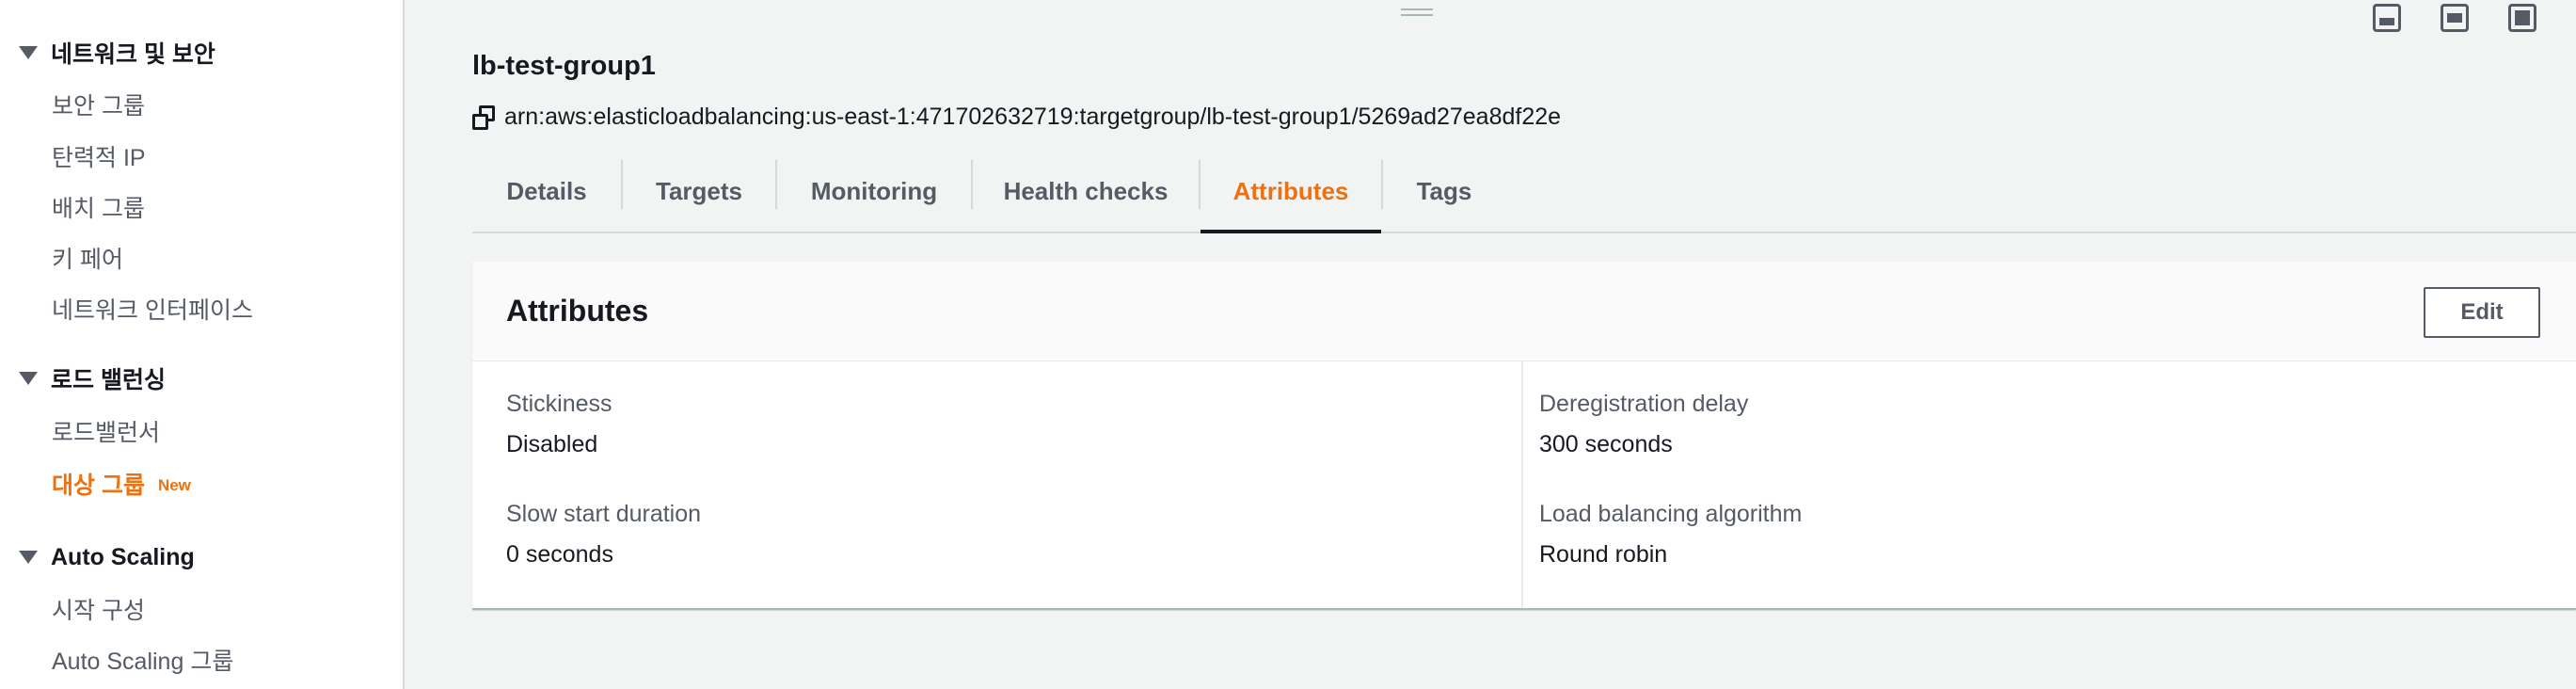 This screenshot has height=689, width=2576. Describe the element at coordinates (1643, 425) in the screenshot. I see `attribute-deregistration-delay: Deregistration delay 300 seconds` at that location.